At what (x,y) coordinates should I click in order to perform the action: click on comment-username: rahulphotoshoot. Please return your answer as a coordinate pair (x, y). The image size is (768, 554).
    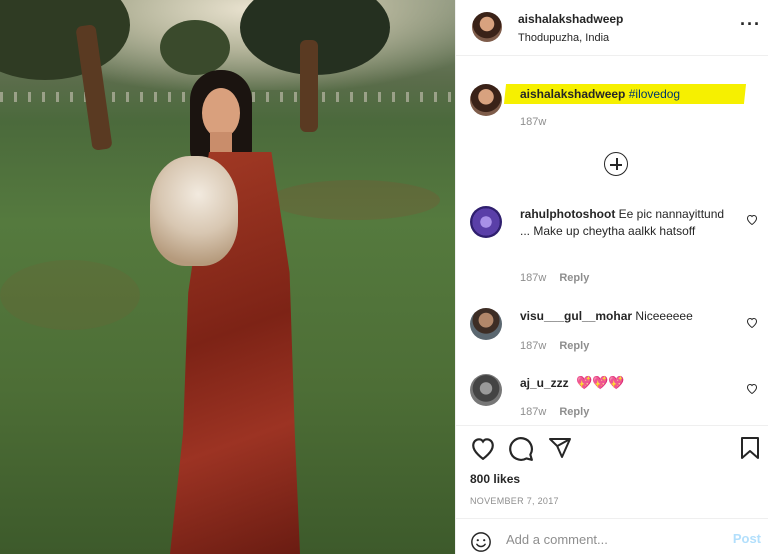
    Looking at the image, I should click on (567, 214).